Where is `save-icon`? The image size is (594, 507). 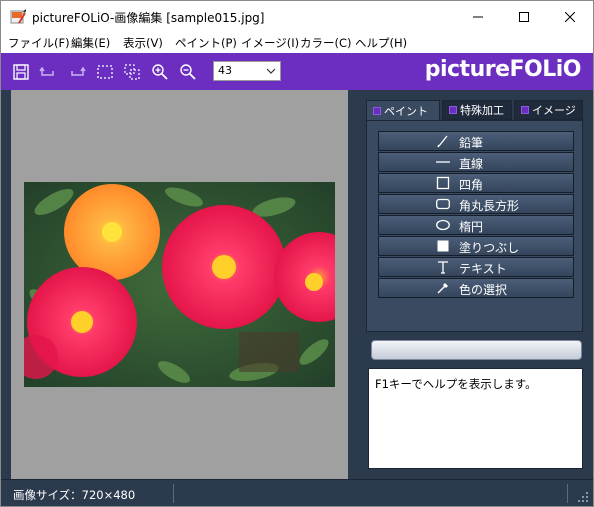
save-icon is located at coordinates (21, 72).